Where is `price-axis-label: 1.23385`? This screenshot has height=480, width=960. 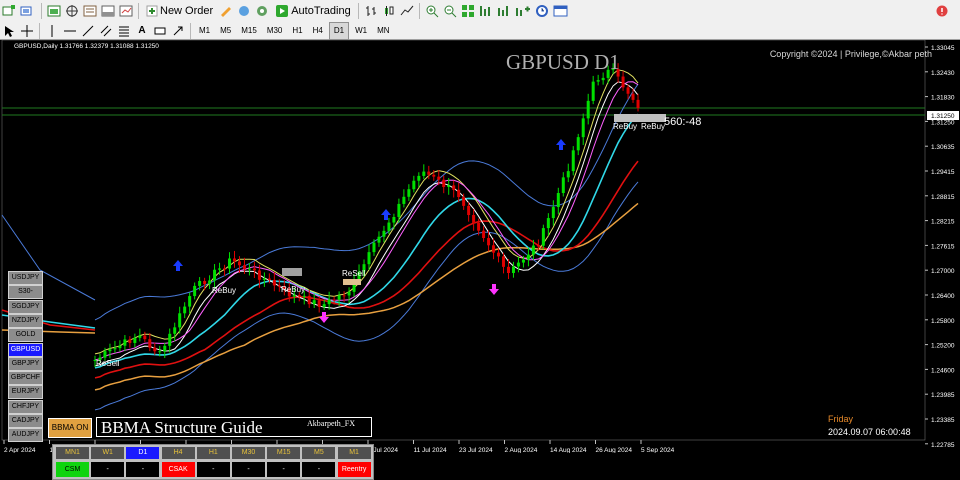 price-axis-label: 1.23385 is located at coordinates (943, 420).